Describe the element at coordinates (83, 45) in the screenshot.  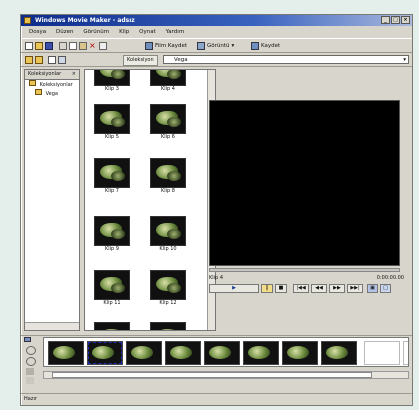
I see `paste-icon` at that location.